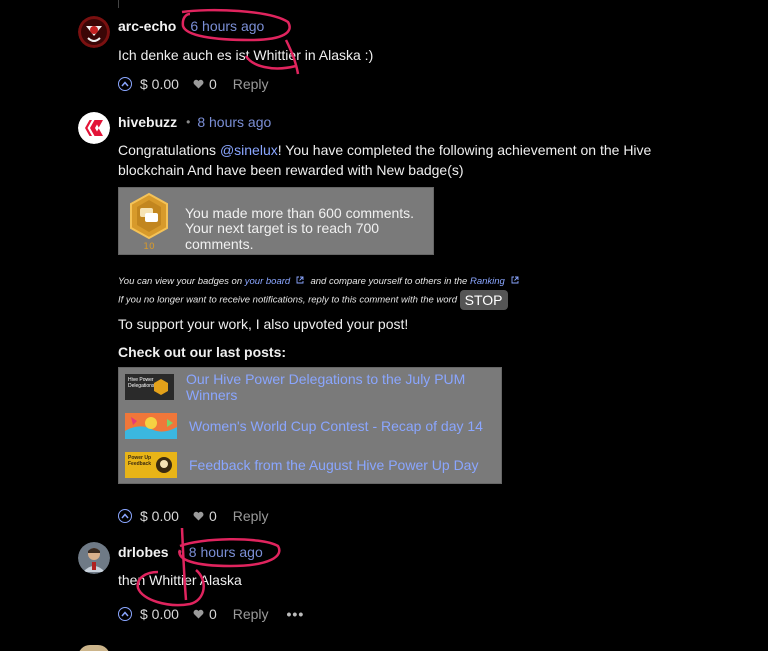 The height and width of the screenshot is (651, 768). Describe the element at coordinates (300, 213) in the screenshot. I see `badge-line-1: You made more than 600 comments.` at that location.